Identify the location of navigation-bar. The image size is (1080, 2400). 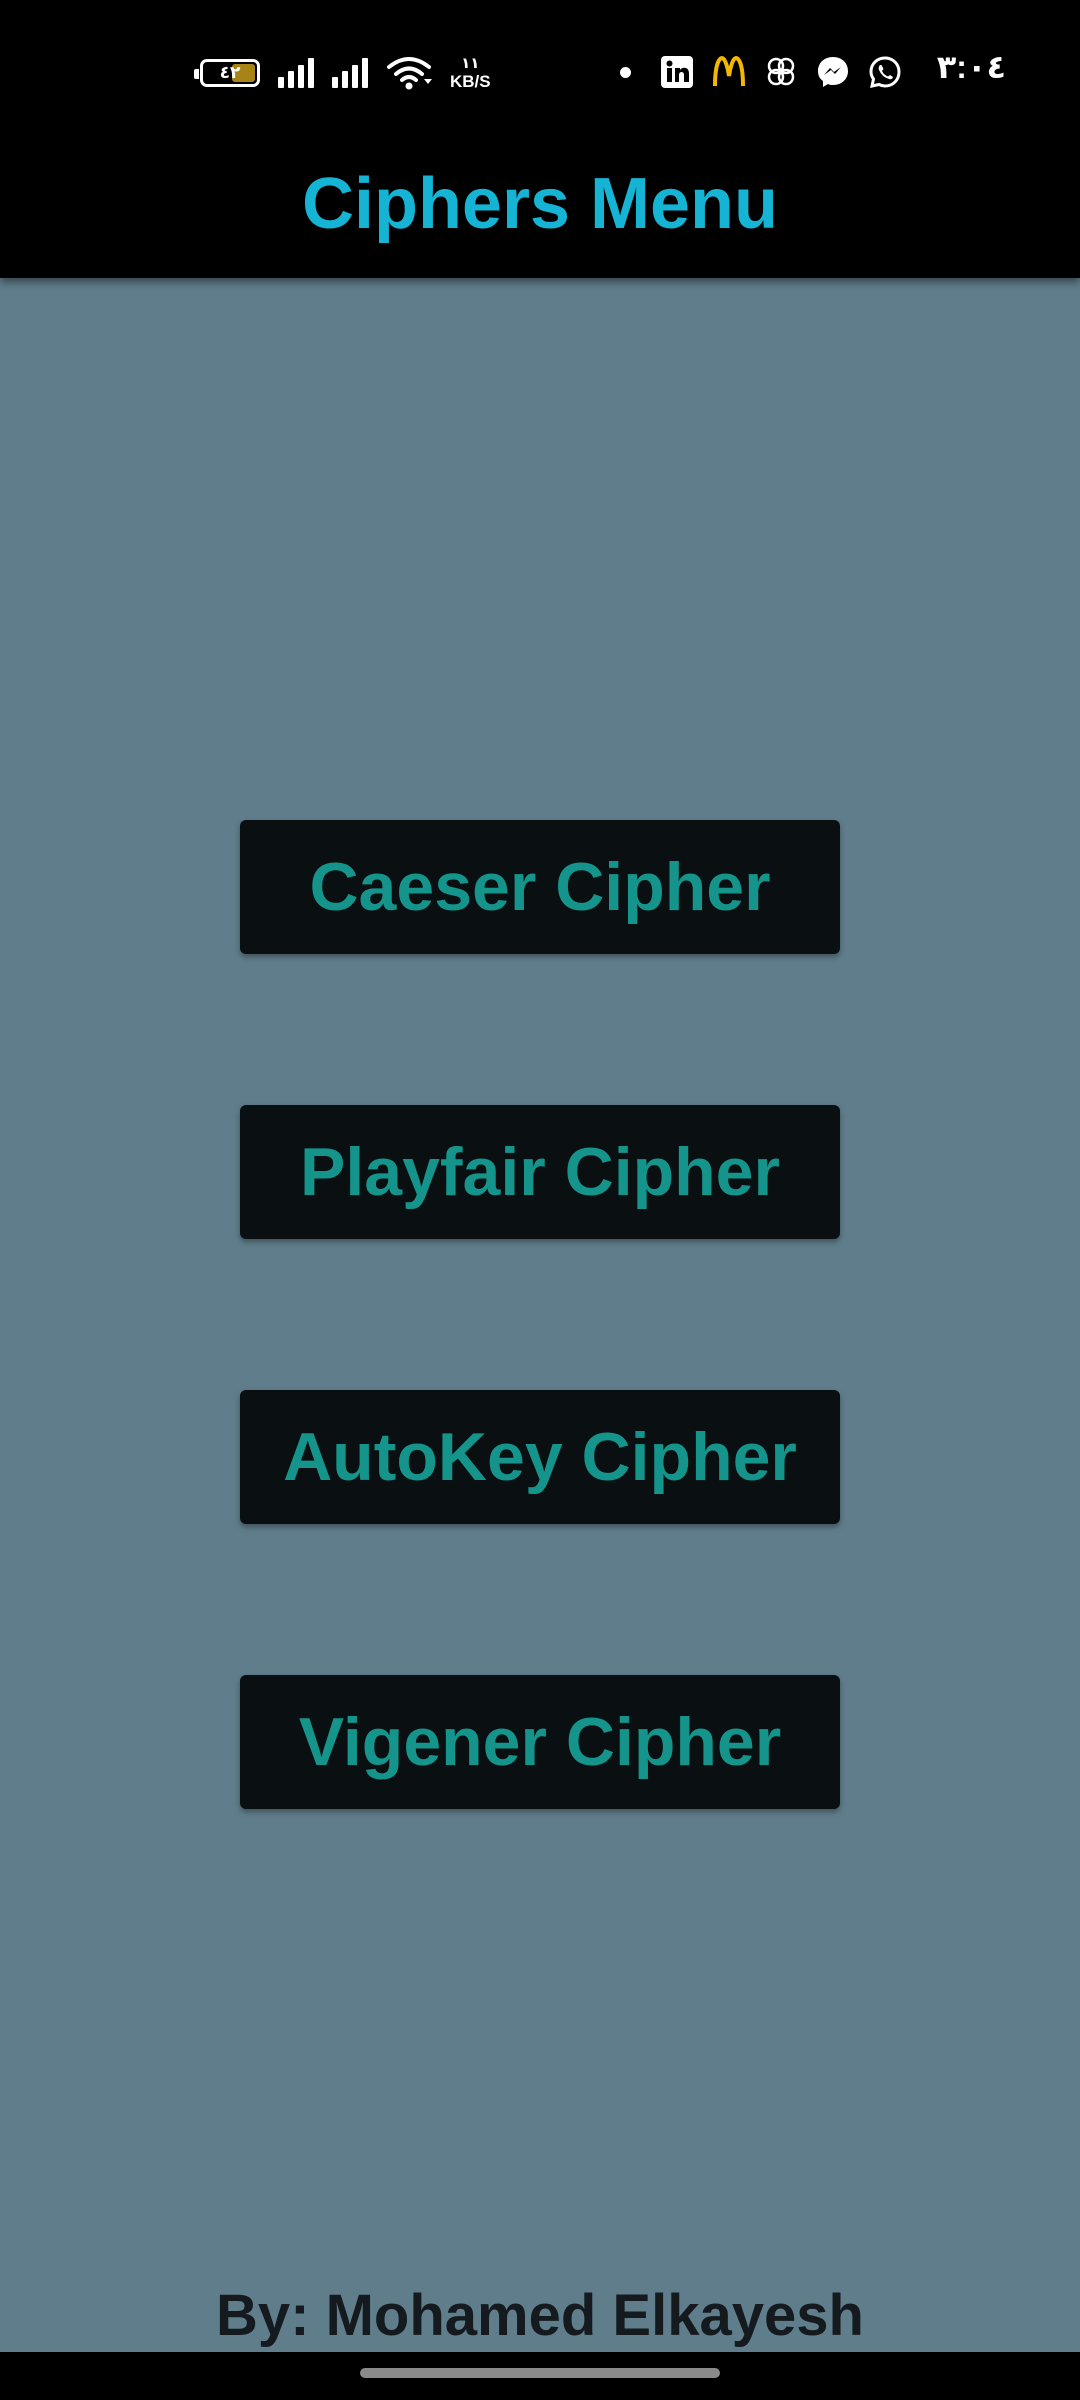
(540, 2376).